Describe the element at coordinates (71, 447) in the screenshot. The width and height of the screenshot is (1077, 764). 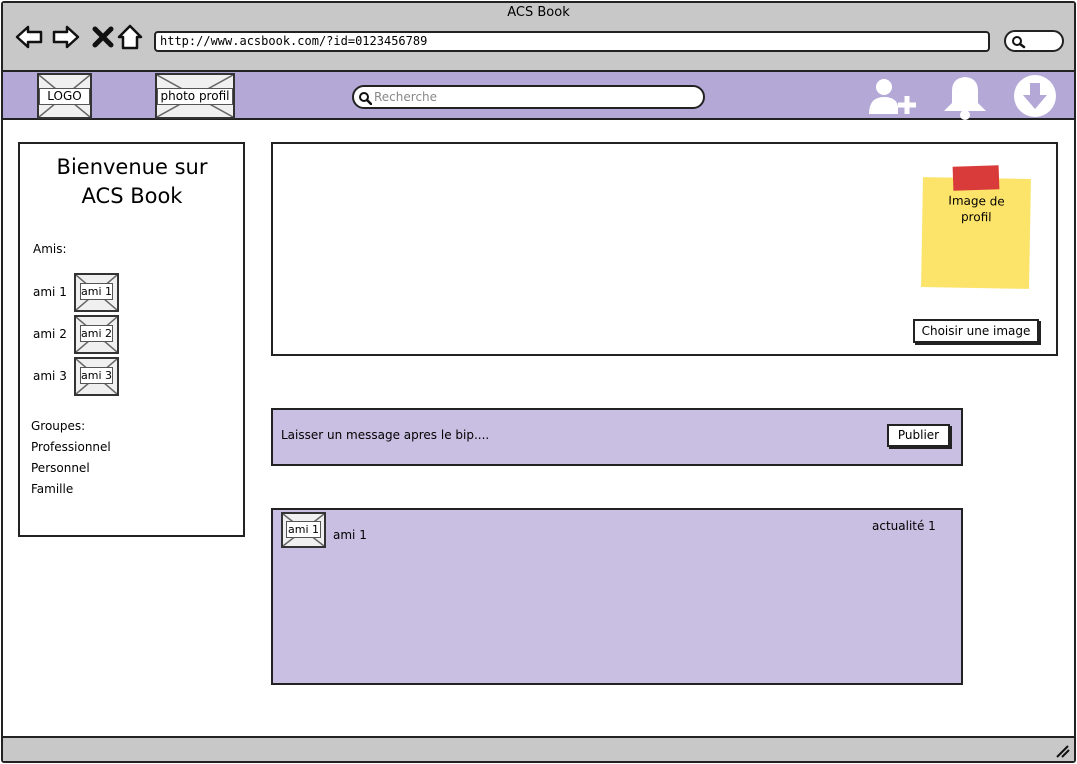
I see `group-link: Professionnel` at that location.